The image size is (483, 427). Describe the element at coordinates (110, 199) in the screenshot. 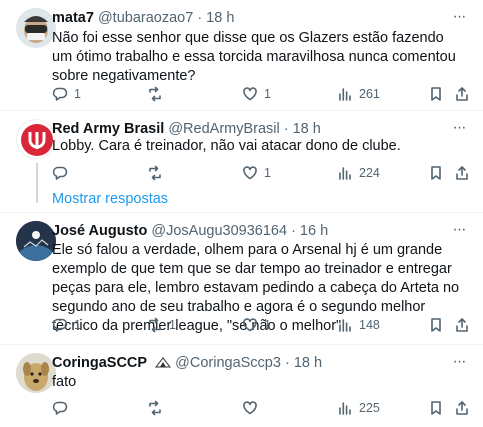

I see `show-more-replies-link: Mostrar respostas` at that location.